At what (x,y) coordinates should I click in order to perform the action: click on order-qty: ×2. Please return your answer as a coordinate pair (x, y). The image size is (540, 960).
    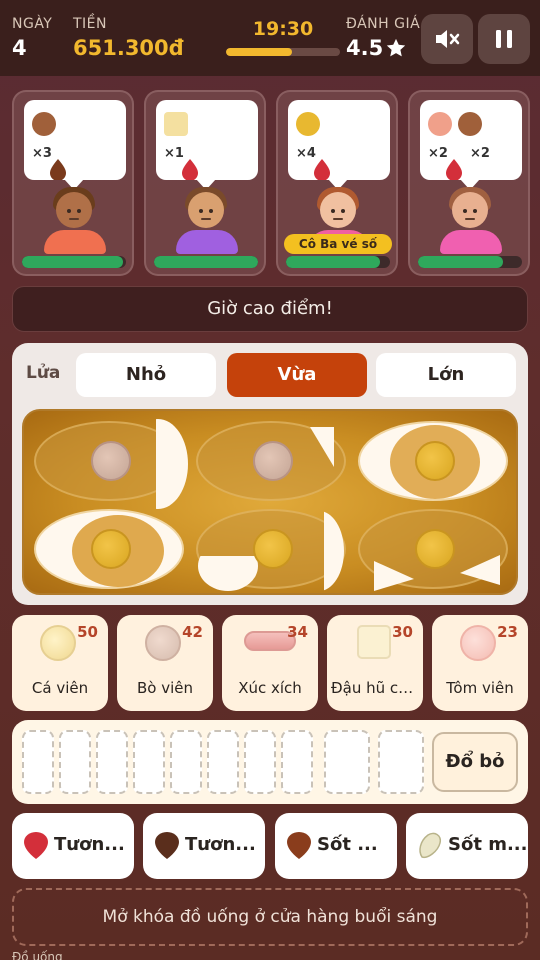
    Looking at the image, I should click on (480, 153).